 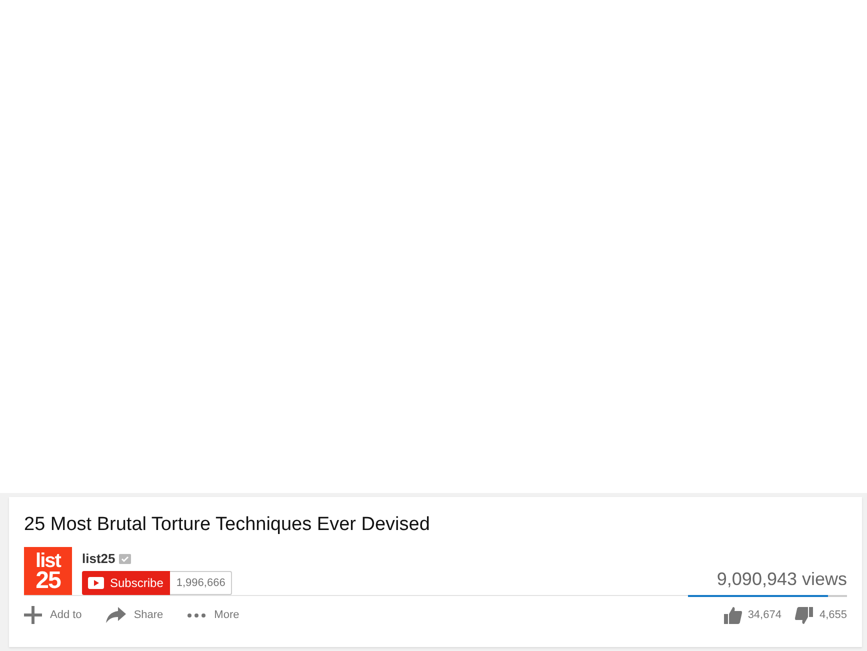 I want to click on view-count: 9,090,943 views, so click(x=781, y=579).